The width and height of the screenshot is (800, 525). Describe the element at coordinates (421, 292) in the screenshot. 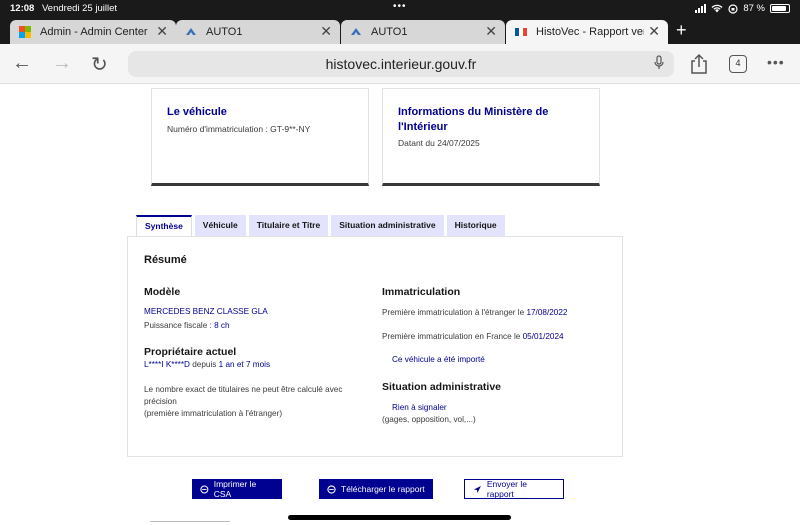

I see `registration-heading: Immatriculation` at that location.